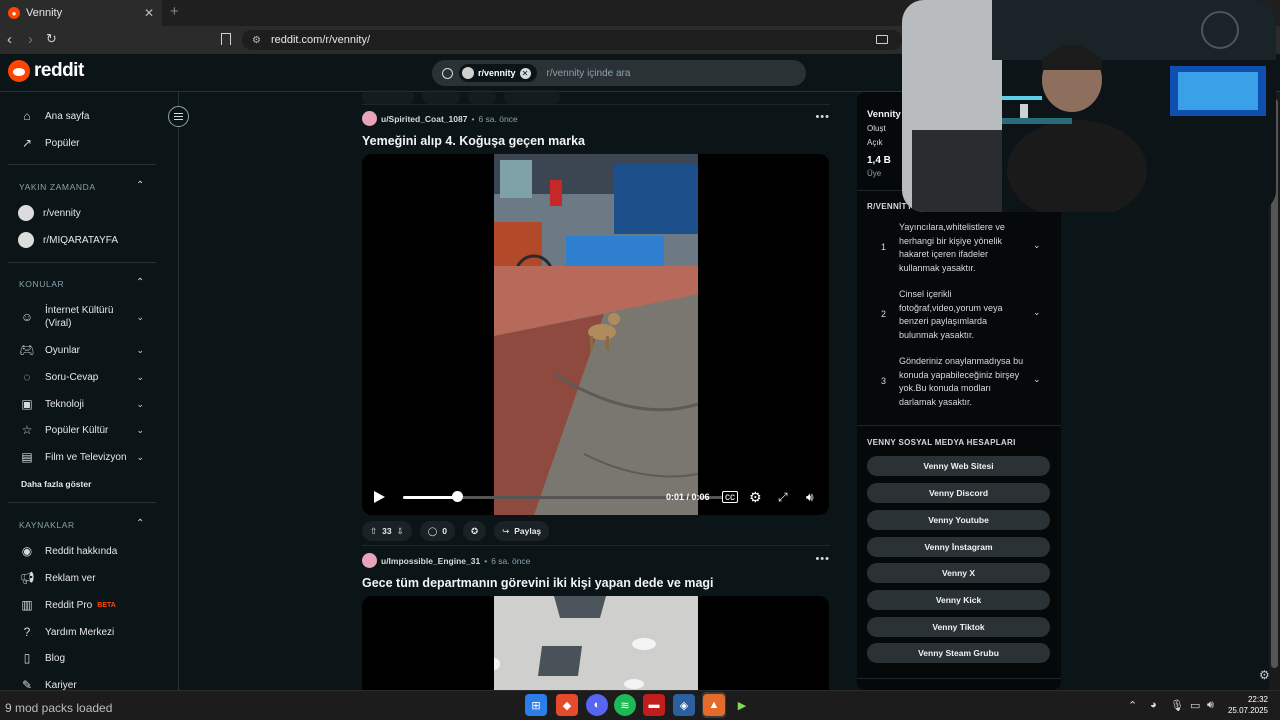 This screenshot has width=1280, height=720. I want to click on topic-internet-culture: ☺ İnternet Kültürü (Viral) ⌄, so click(81, 317).